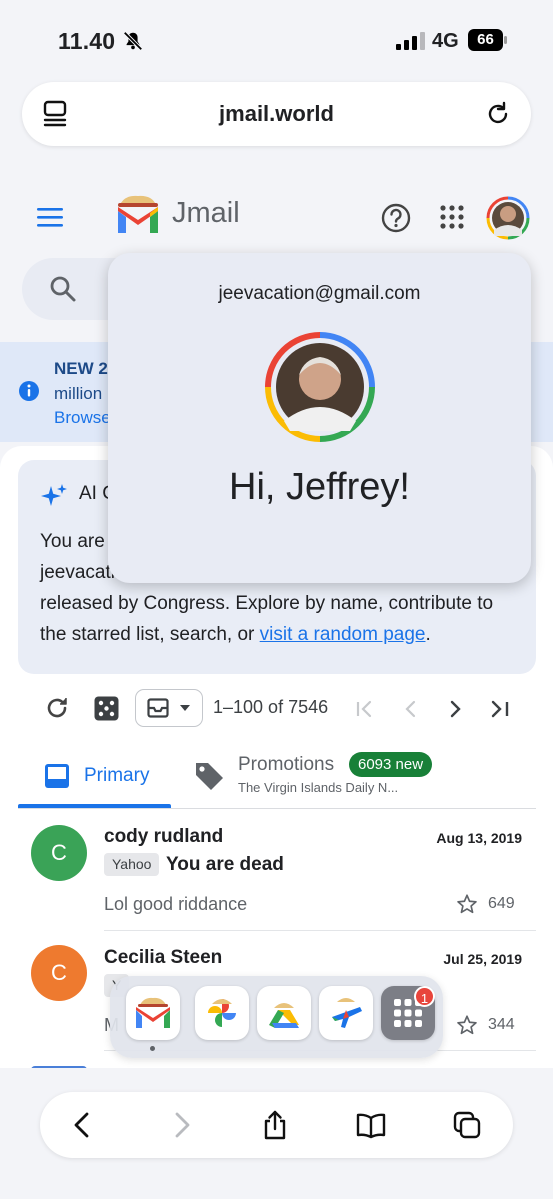 The width and height of the screenshot is (553, 1199). Describe the element at coordinates (54, 495) in the screenshot. I see `sparkle-icon` at that location.